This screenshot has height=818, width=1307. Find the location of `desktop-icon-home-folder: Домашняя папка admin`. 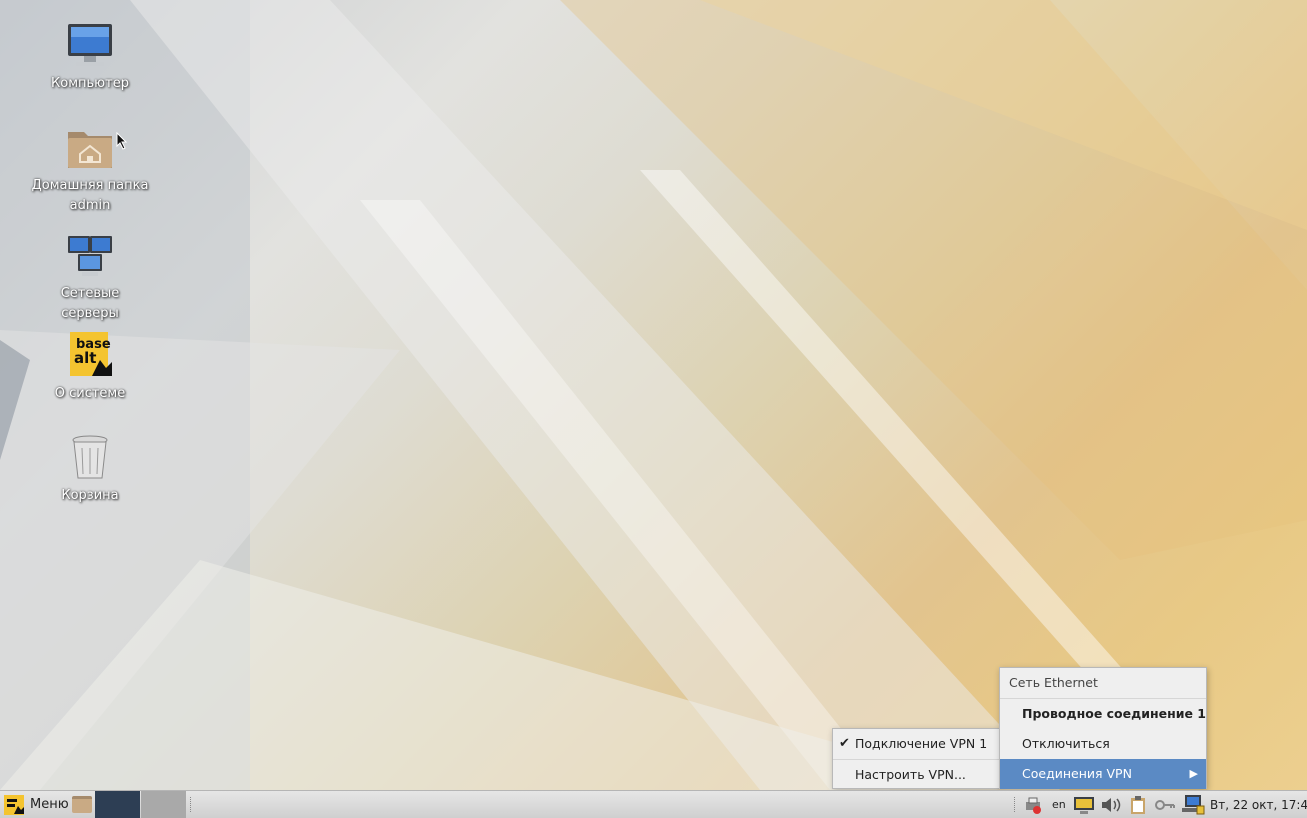

desktop-icon-home-folder: Домашняя папка admin is located at coordinates (90, 170).